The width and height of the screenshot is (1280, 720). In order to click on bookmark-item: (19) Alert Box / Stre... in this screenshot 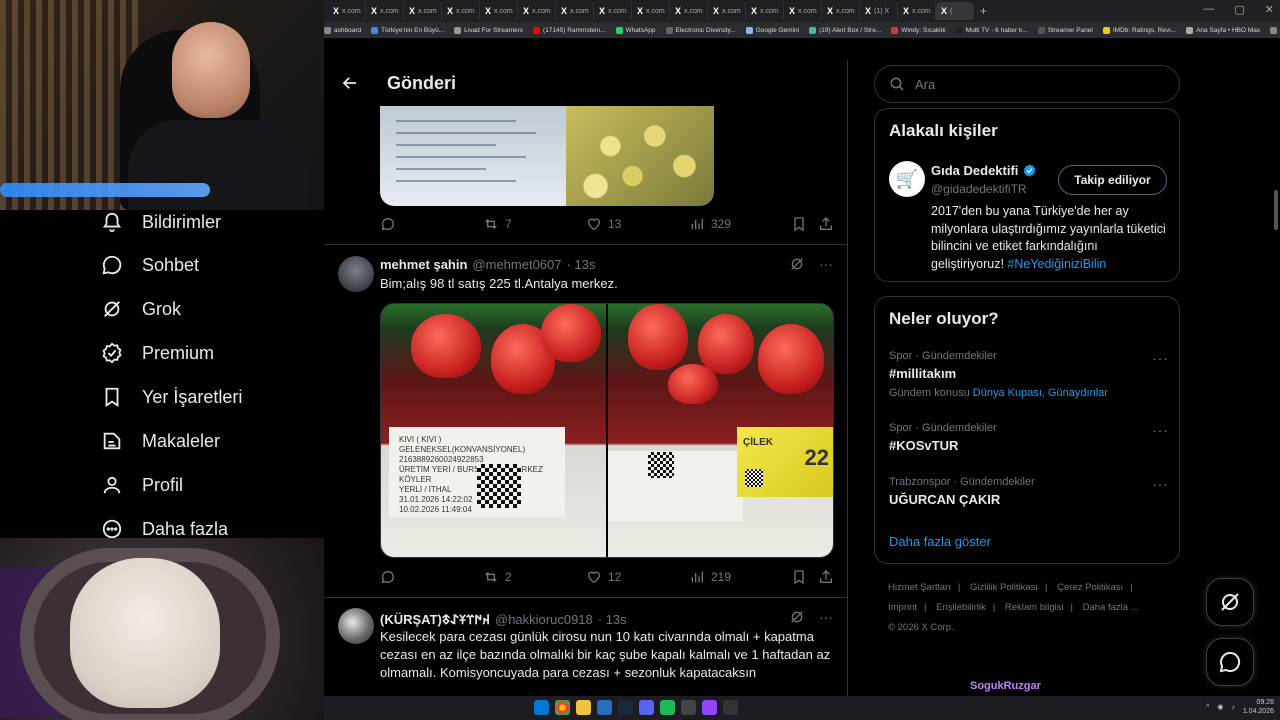, I will do `click(845, 30)`.